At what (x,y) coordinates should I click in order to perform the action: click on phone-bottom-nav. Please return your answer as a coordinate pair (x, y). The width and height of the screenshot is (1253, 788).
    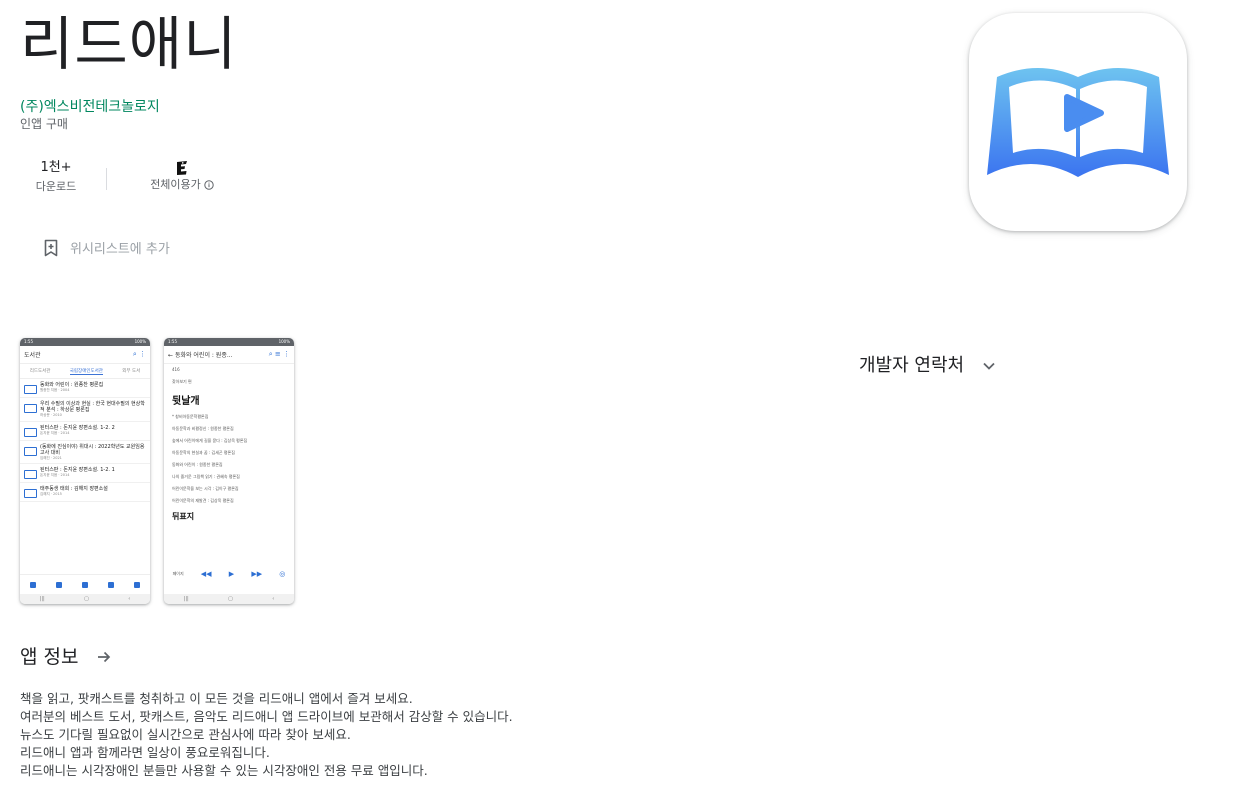
    Looking at the image, I should click on (85, 584).